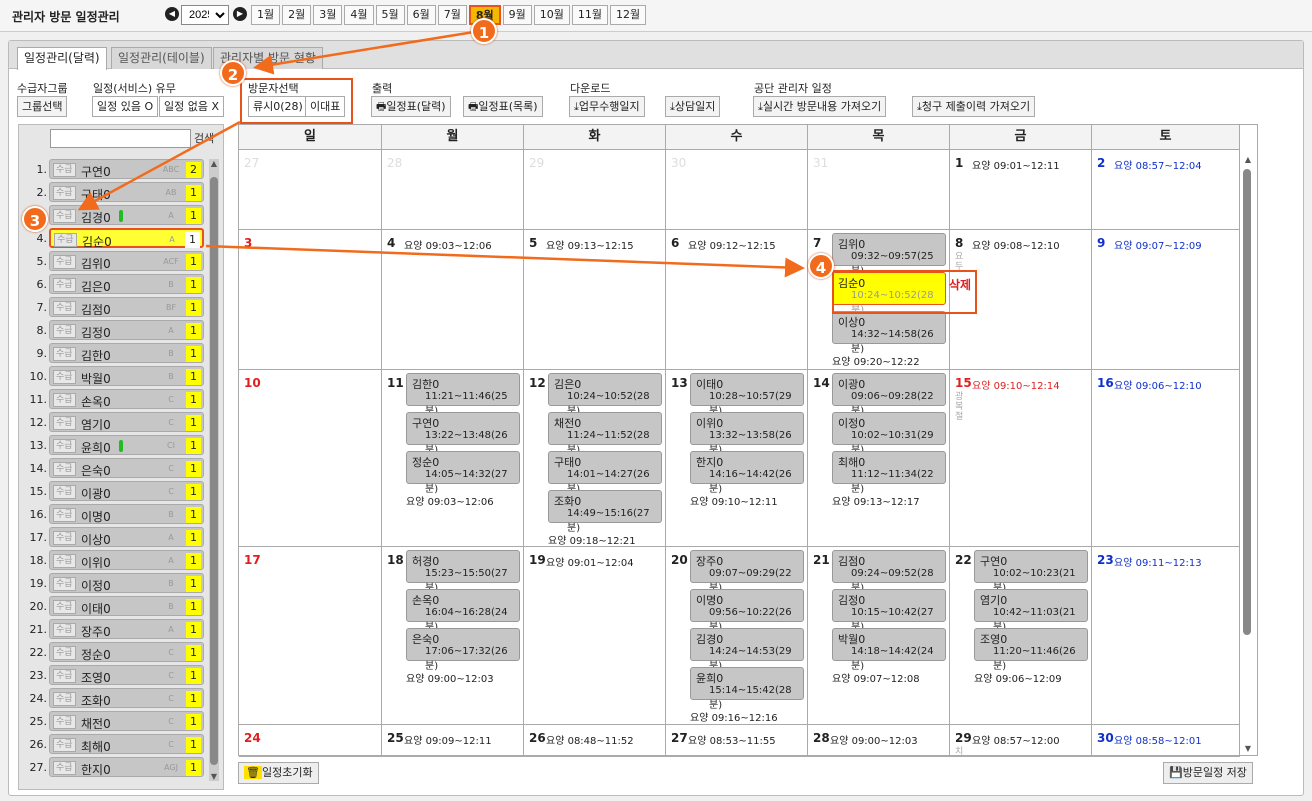 This screenshot has width=1312, height=801. Describe the element at coordinates (126, 215) in the screenshot. I see `client-pill: 수급 김경0 A 1` at that location.